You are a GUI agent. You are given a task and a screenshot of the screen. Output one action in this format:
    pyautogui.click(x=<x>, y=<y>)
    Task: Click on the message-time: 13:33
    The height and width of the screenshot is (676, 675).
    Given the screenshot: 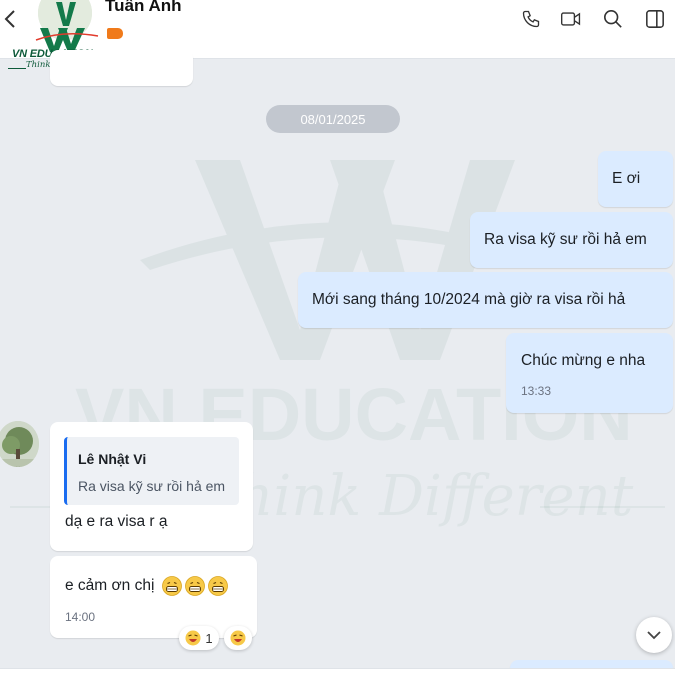 What is the action you would take?
    pyautogui.click(x=536, y=391)
    